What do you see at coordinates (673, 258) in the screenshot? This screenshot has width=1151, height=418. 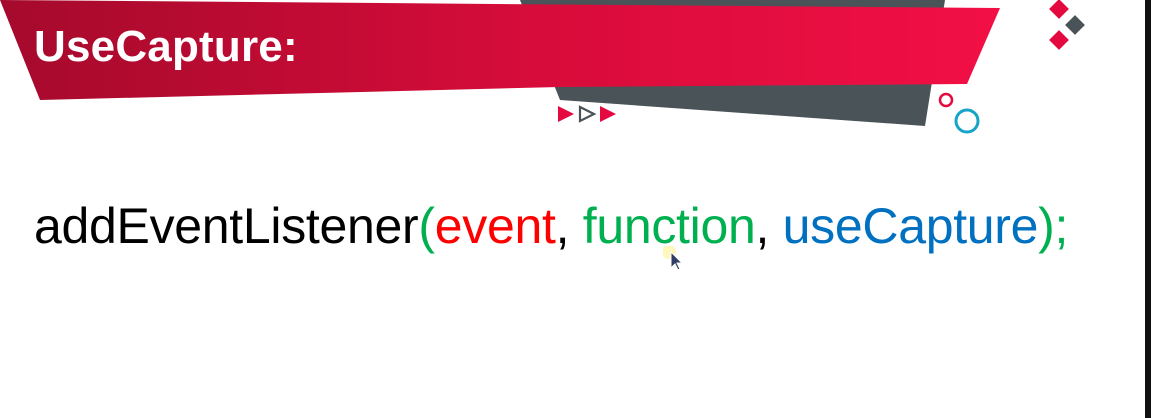 I see `mouse-pointer-icon` at bounding box center [673, 258].